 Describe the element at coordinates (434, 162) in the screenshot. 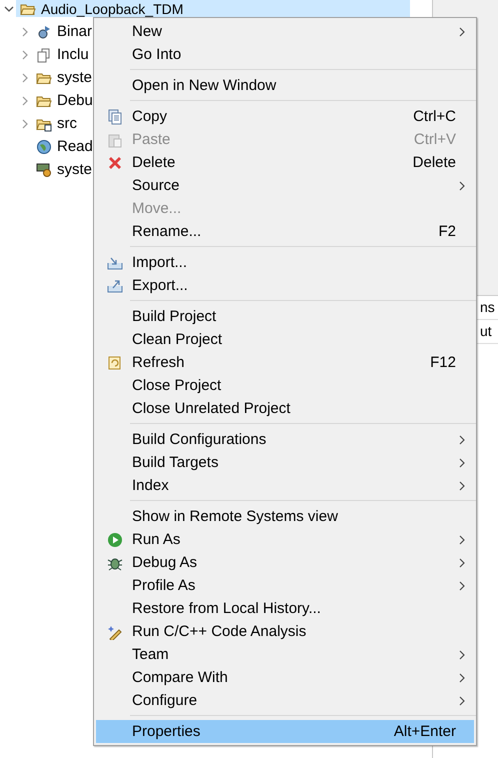

I see `shortcut-label: Delete` at that location.